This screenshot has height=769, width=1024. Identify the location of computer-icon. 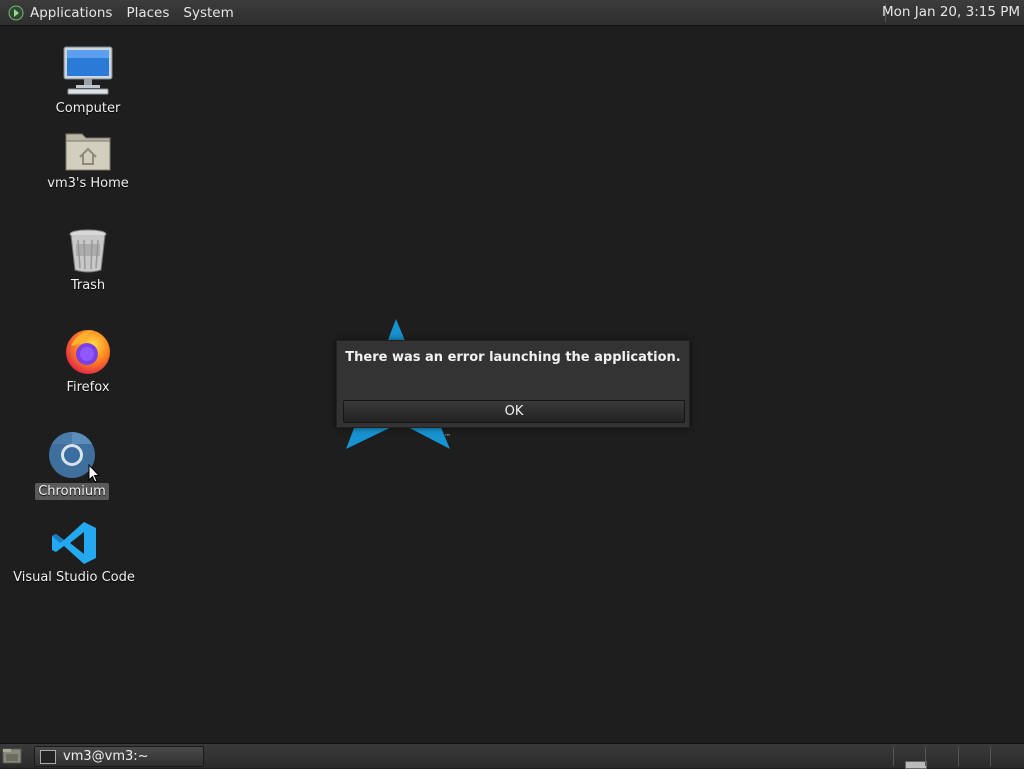
(88, 70).